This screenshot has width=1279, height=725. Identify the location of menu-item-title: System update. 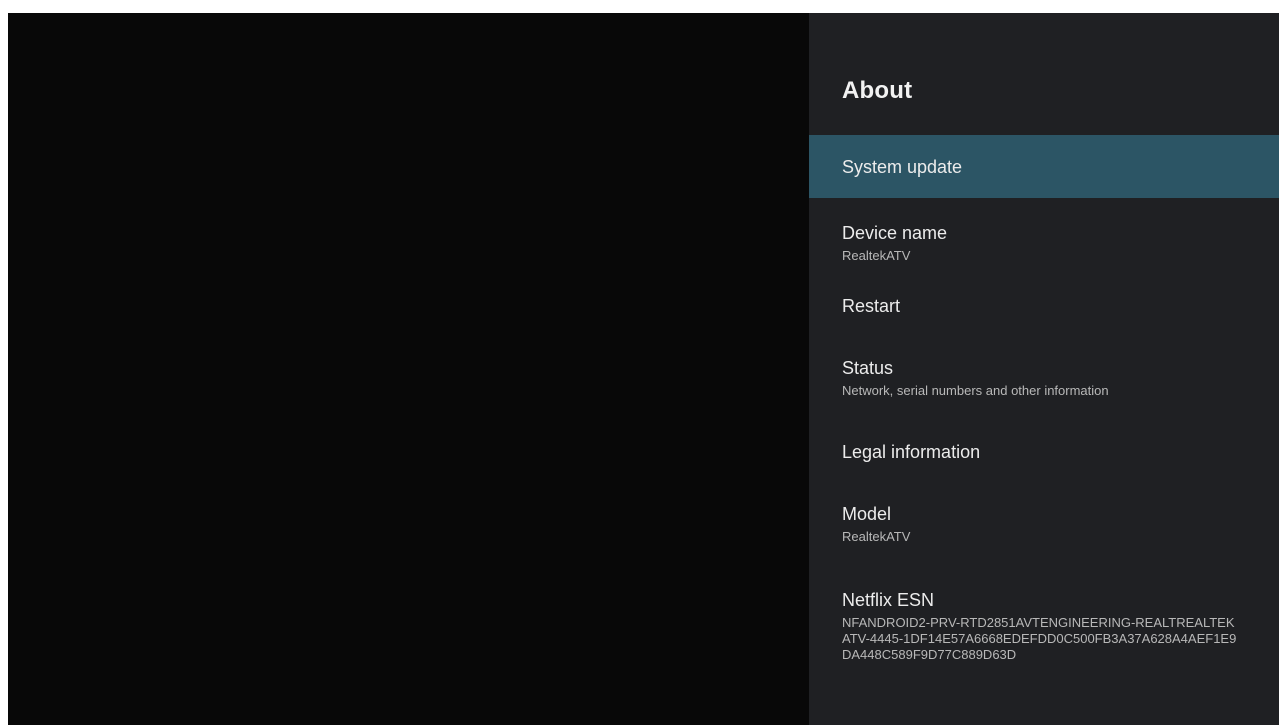
(902, 167).